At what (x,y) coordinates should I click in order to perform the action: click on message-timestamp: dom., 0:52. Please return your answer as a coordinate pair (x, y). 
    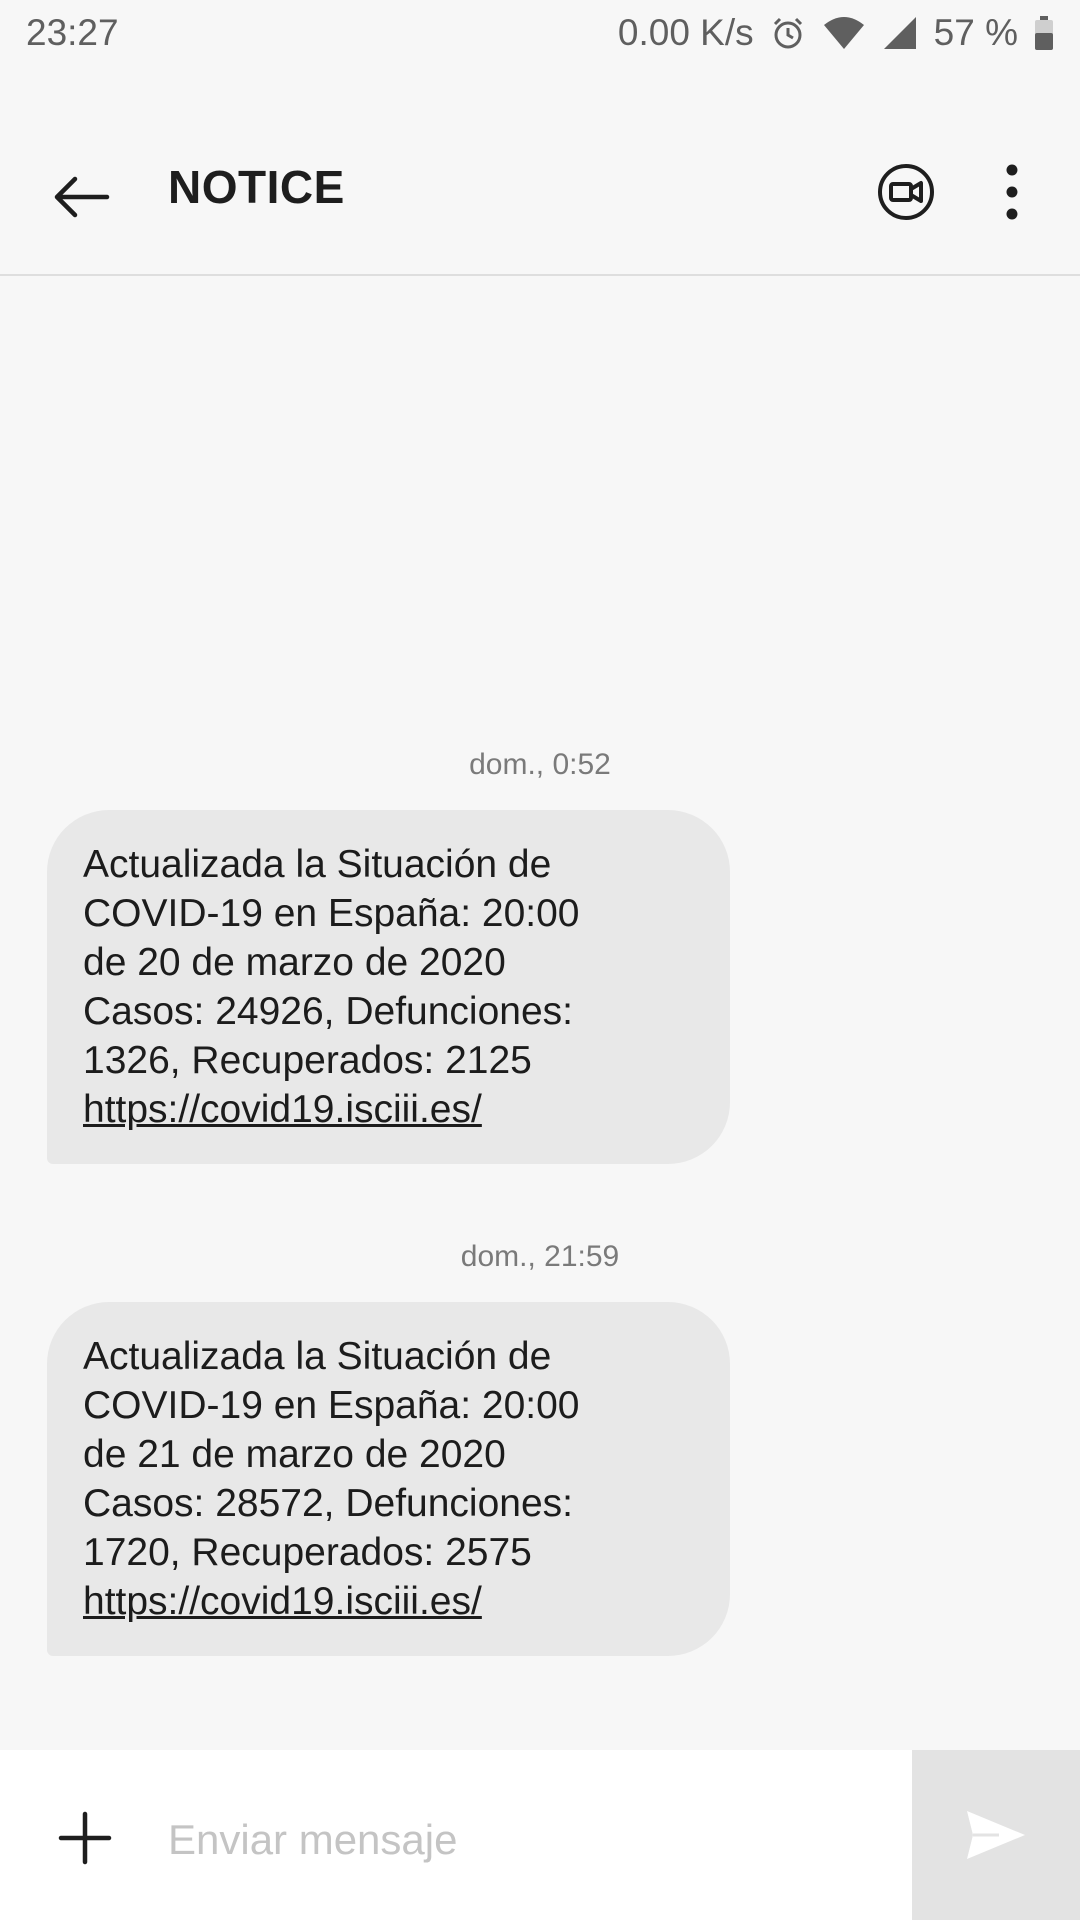
    Looking at the image, I should click on (540, 764).